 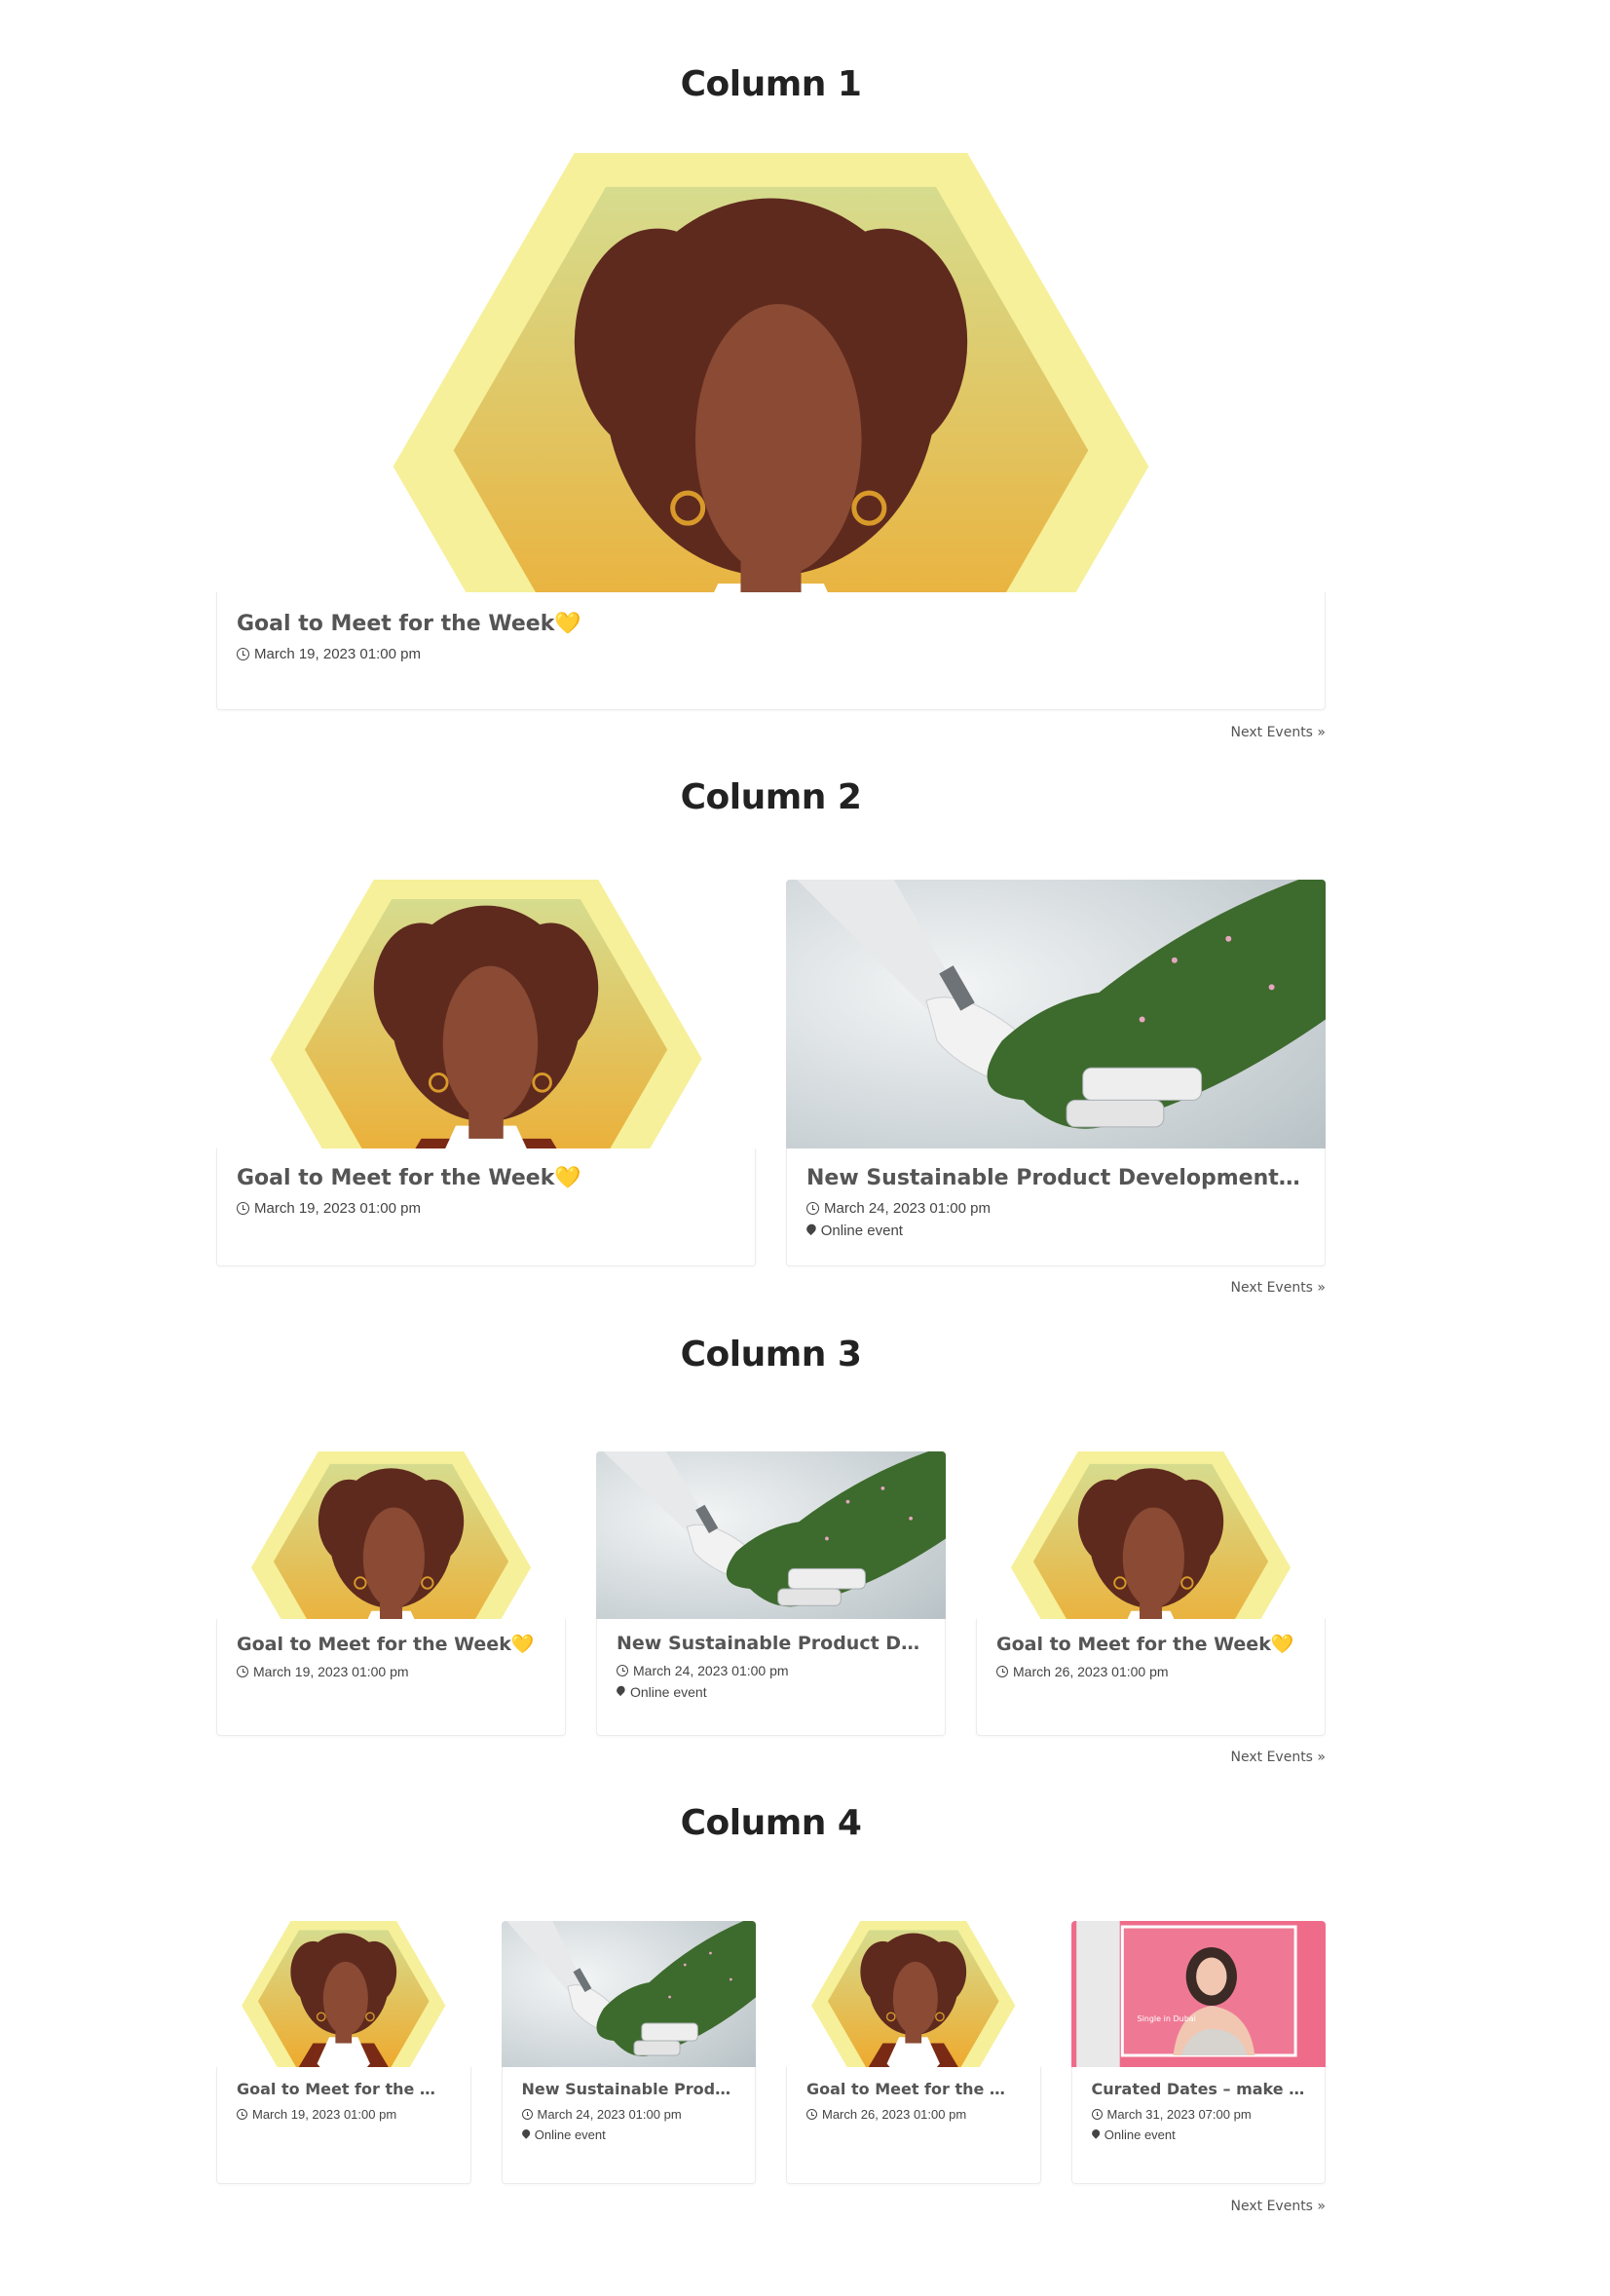 I want to click on event-date-text: March 31, 2023 07:00 pm, so click(x=1179, y=2114).